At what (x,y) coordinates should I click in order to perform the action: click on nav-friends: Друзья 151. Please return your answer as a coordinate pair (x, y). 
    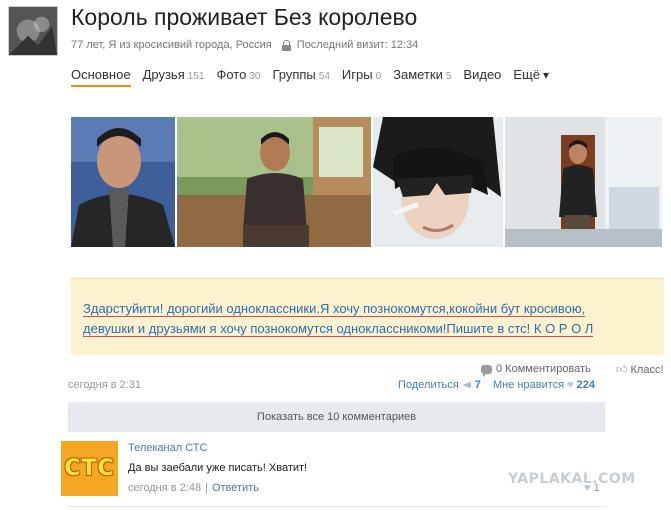
    Looking at the image, I should click on (174, 77).